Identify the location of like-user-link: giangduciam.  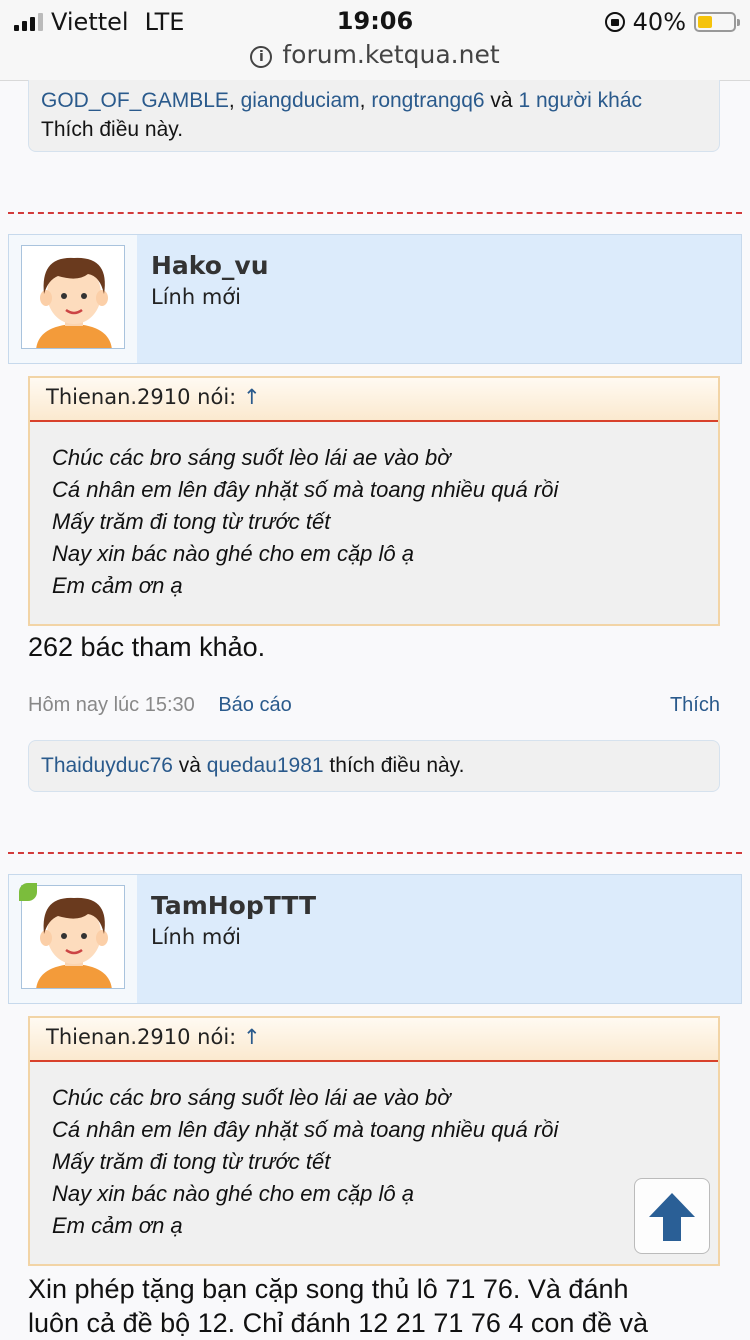
(300, 100).